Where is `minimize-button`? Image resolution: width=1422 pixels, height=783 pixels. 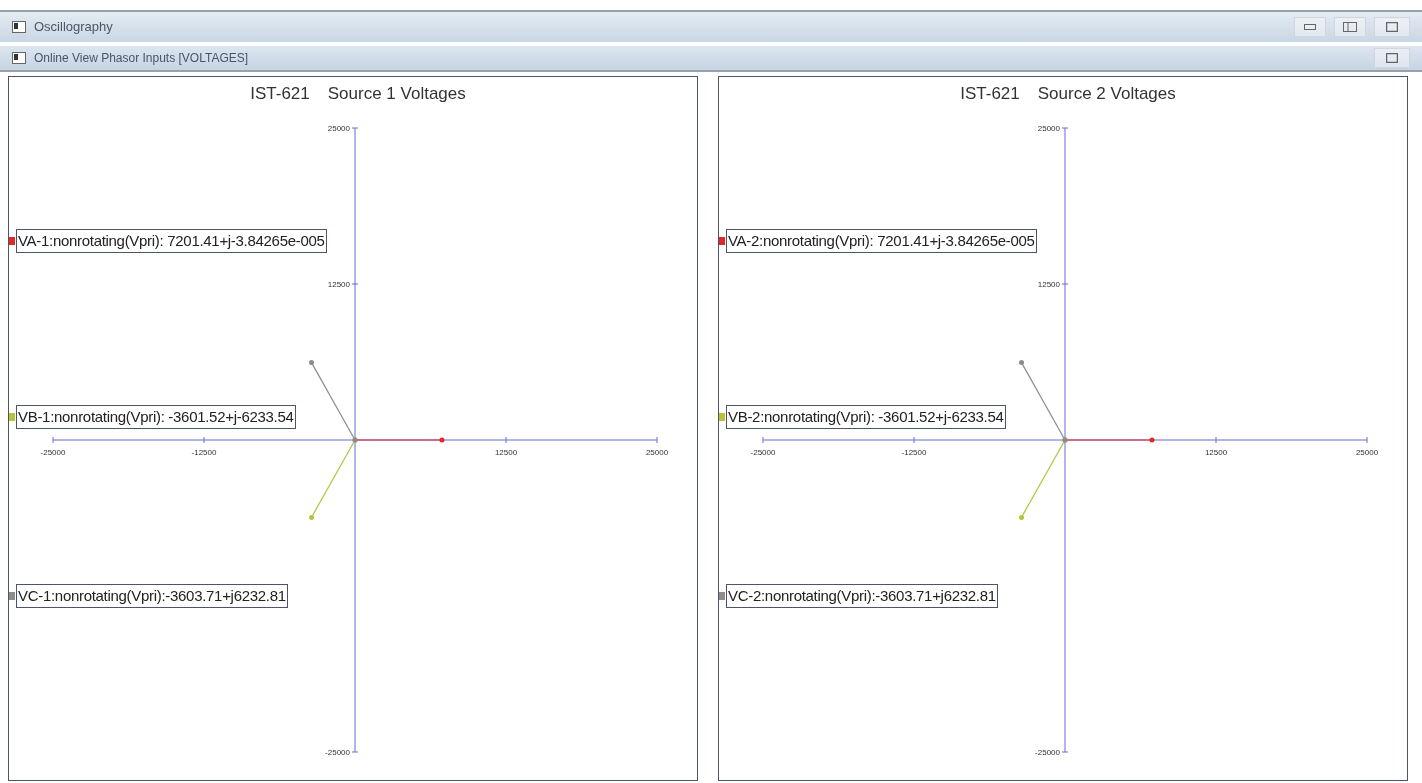
minimize-button is located at coordinates (1310, 27).